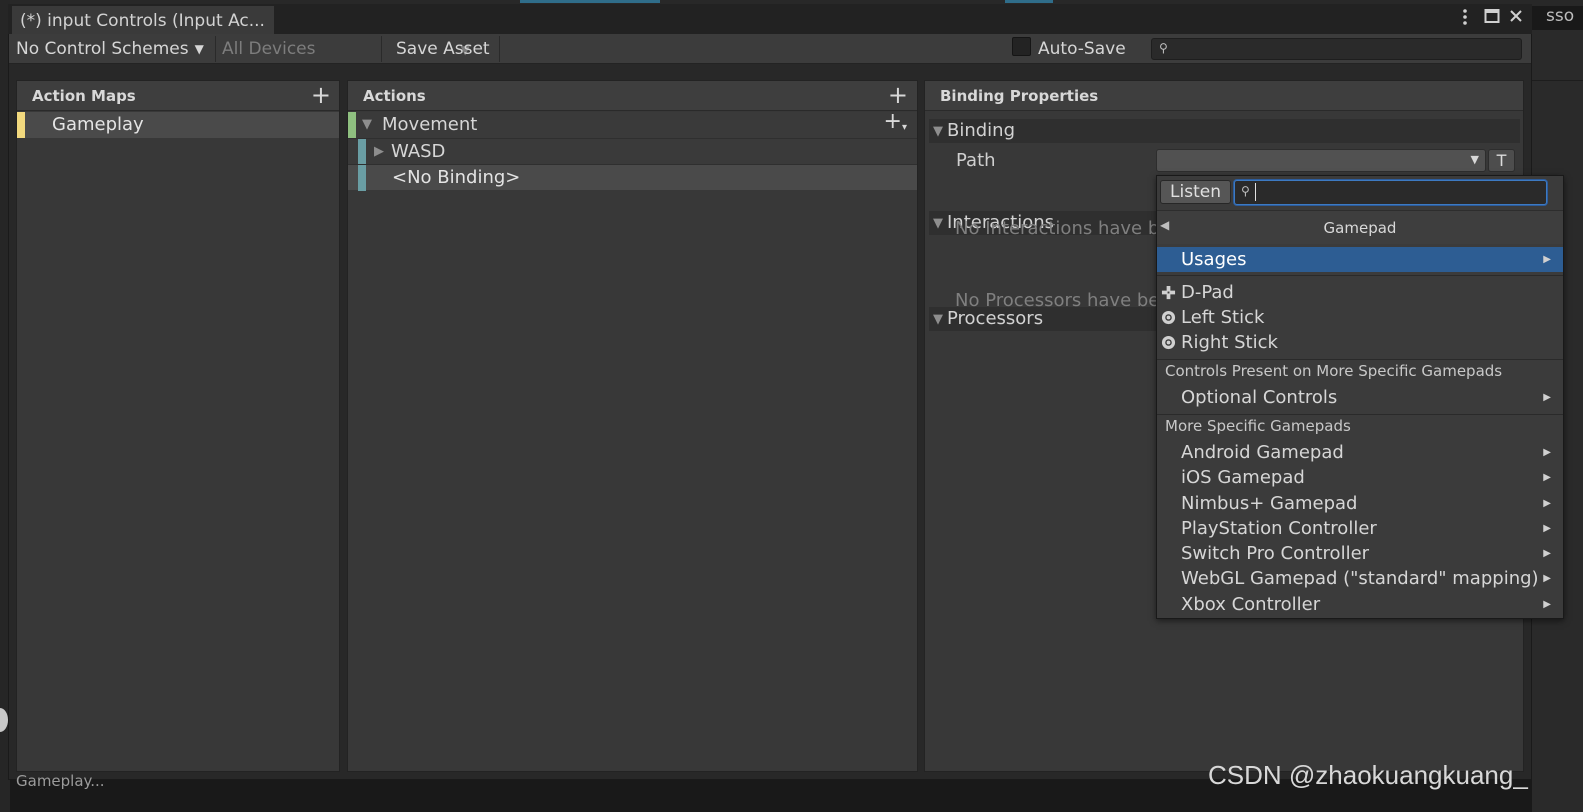  What do you see at coordinates (632, 96) in the screenshot?
I see `actions-header: Actions +` at bounding box center [632, 96].